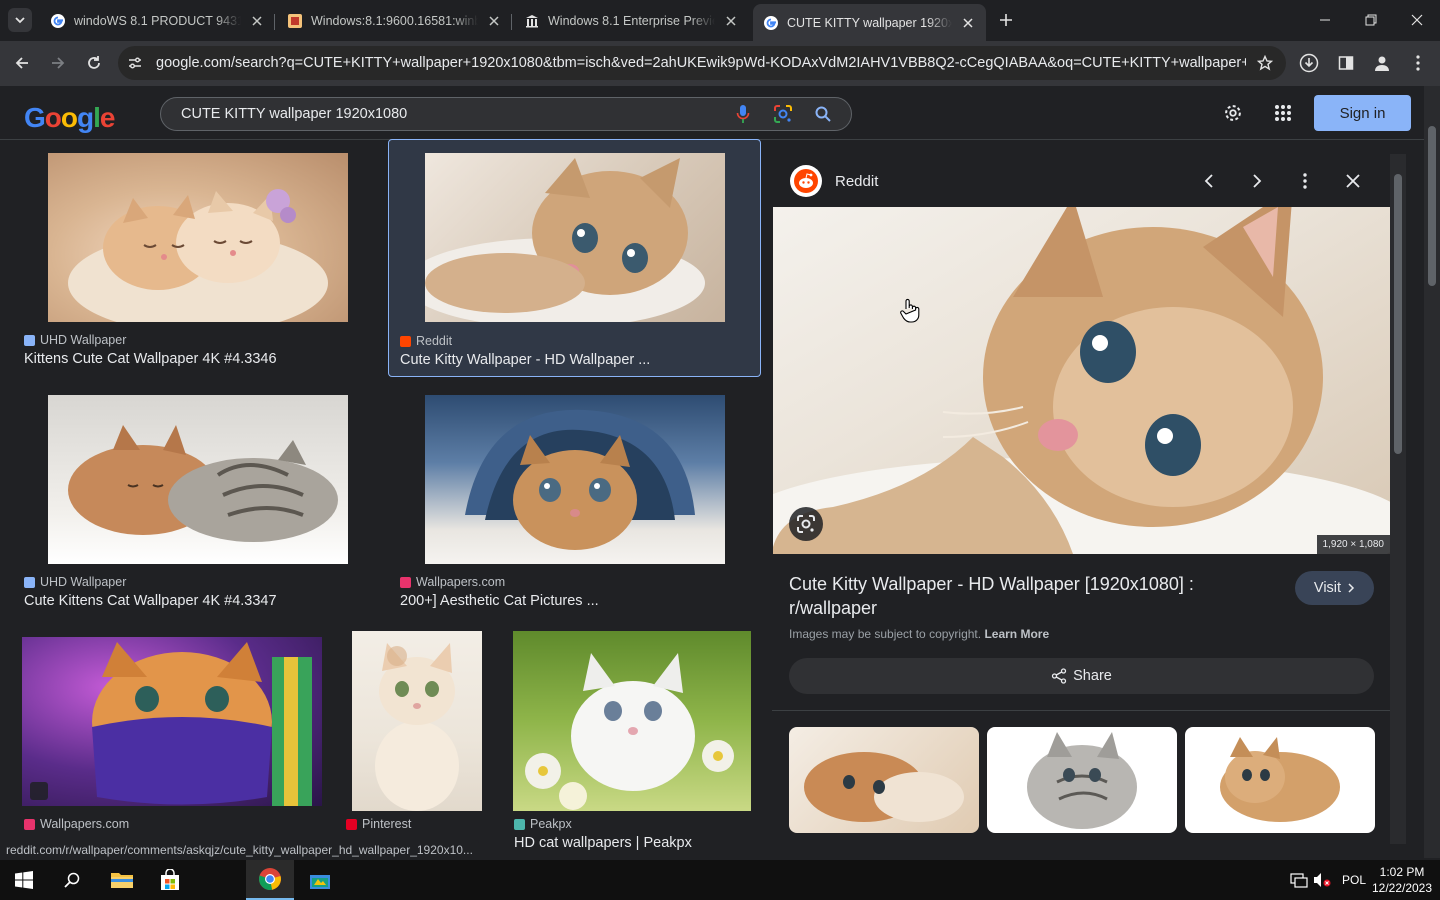 The image size is (1440, 900). I want to click on image-result: Wallpapers.com, so click(172, 737).